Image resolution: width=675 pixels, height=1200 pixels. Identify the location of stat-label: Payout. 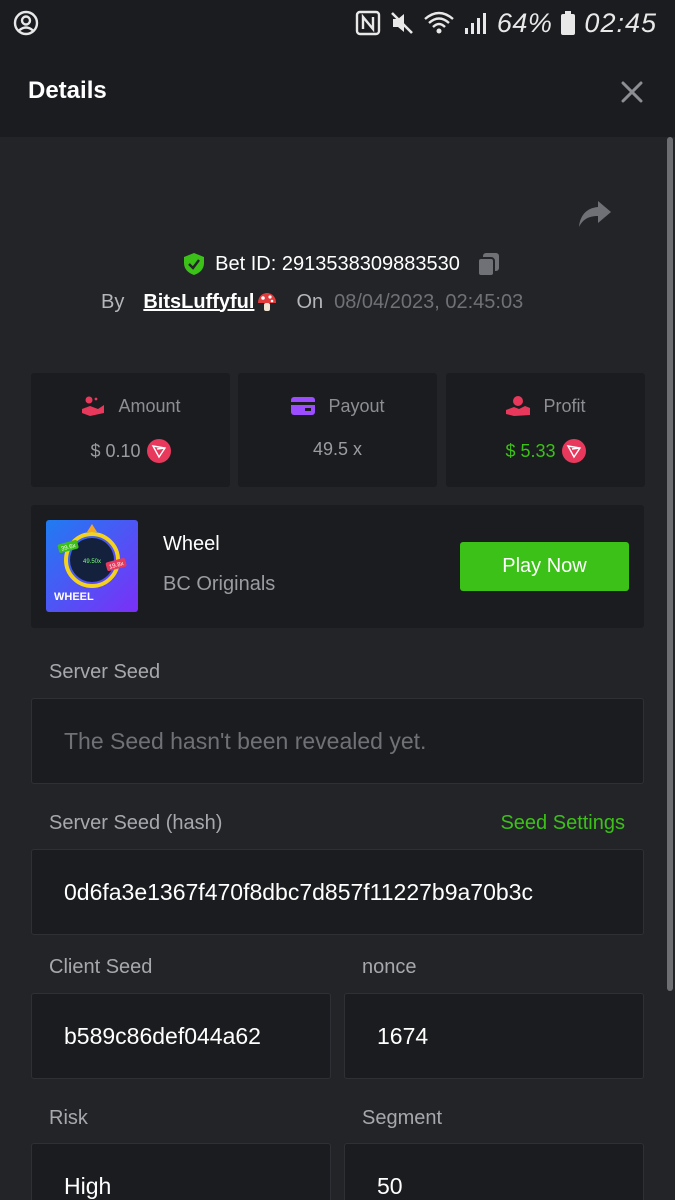
(356, 405).